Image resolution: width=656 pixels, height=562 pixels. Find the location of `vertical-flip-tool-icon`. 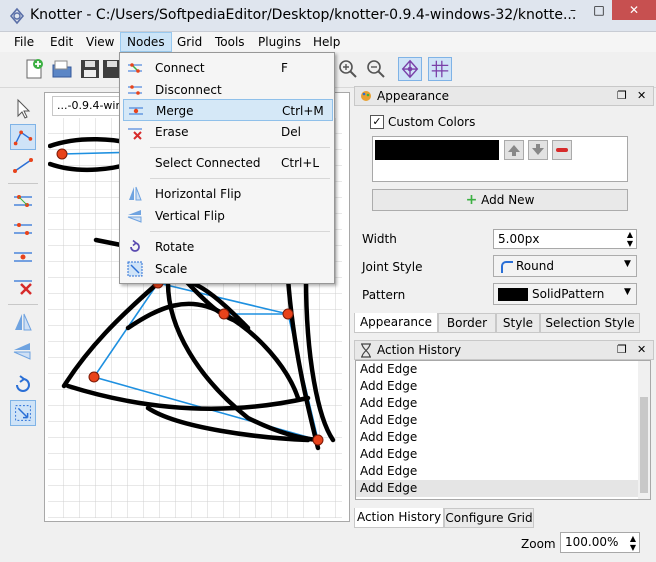

vertical-flip-tool-icon is located at coordinates (23, 351).